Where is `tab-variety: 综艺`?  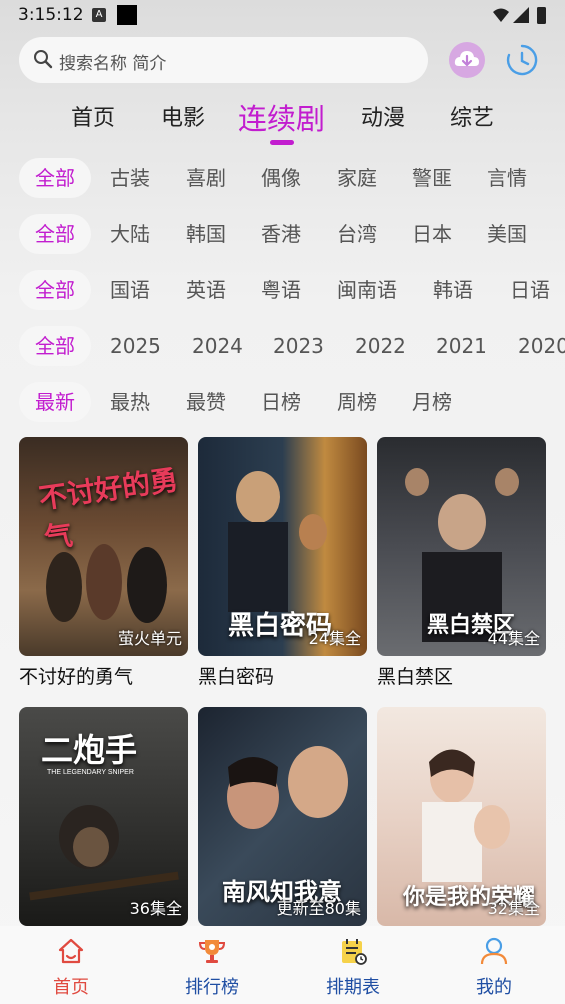 tab-variety: 综艺 is located at coordinates (472, 116).